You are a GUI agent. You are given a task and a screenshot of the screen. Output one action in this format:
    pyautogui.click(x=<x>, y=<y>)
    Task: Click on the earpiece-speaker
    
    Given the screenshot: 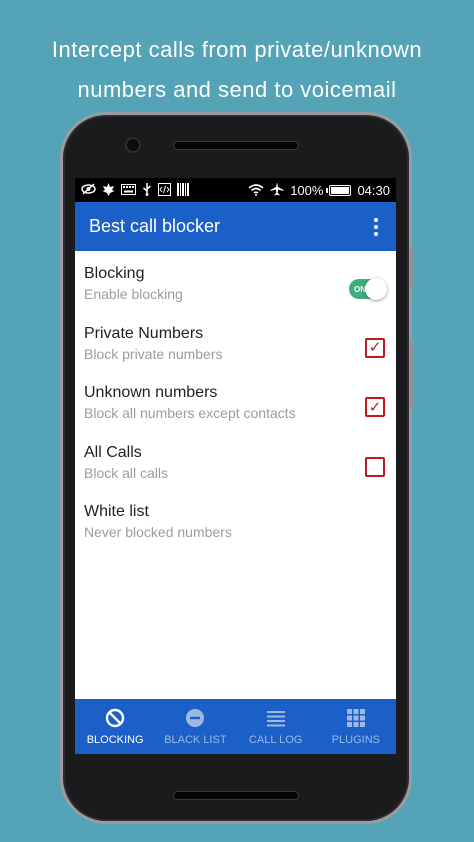 What is the action you would take?
    pyautogui.click(x=236, y=145)
    